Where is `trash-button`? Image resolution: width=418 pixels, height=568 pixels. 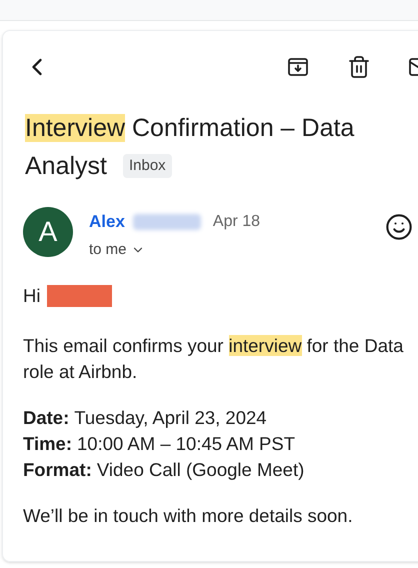
trash-button is located at coordinates (359, 67).